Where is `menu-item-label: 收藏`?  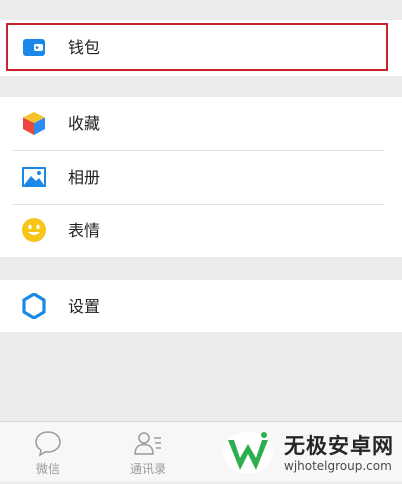
menu-item-label: 收藏 is located at coordinates (84, 123).